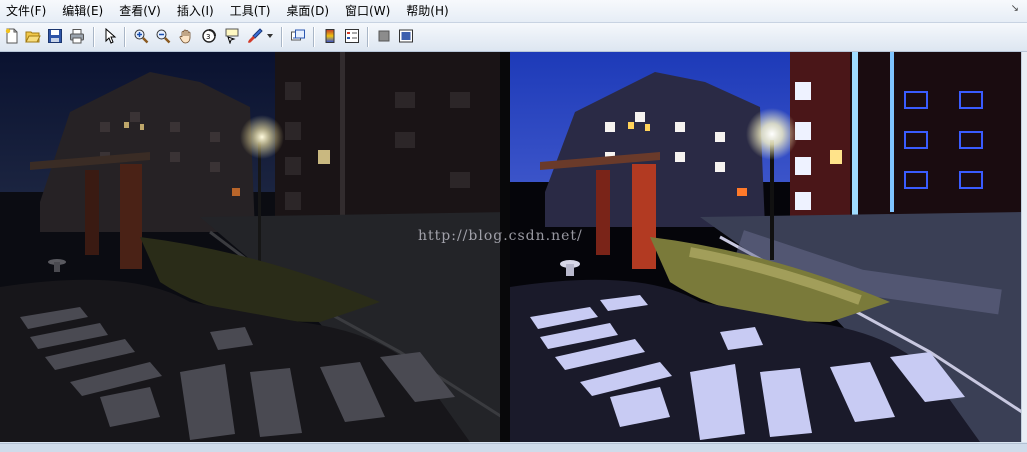 The image size is (1027, 452). I want to click on menu-help: 帮助(H), so click(427, 11).